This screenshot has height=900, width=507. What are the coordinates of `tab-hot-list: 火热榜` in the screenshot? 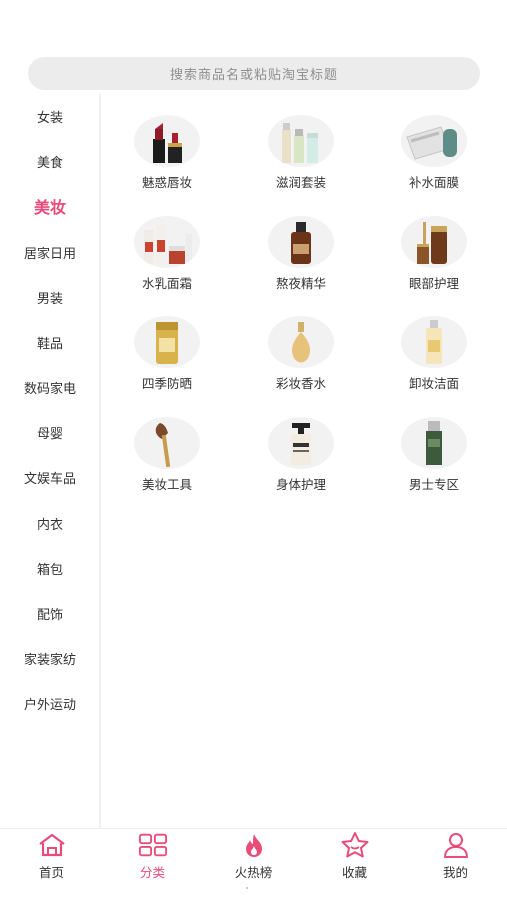 It's located at (253, 857).